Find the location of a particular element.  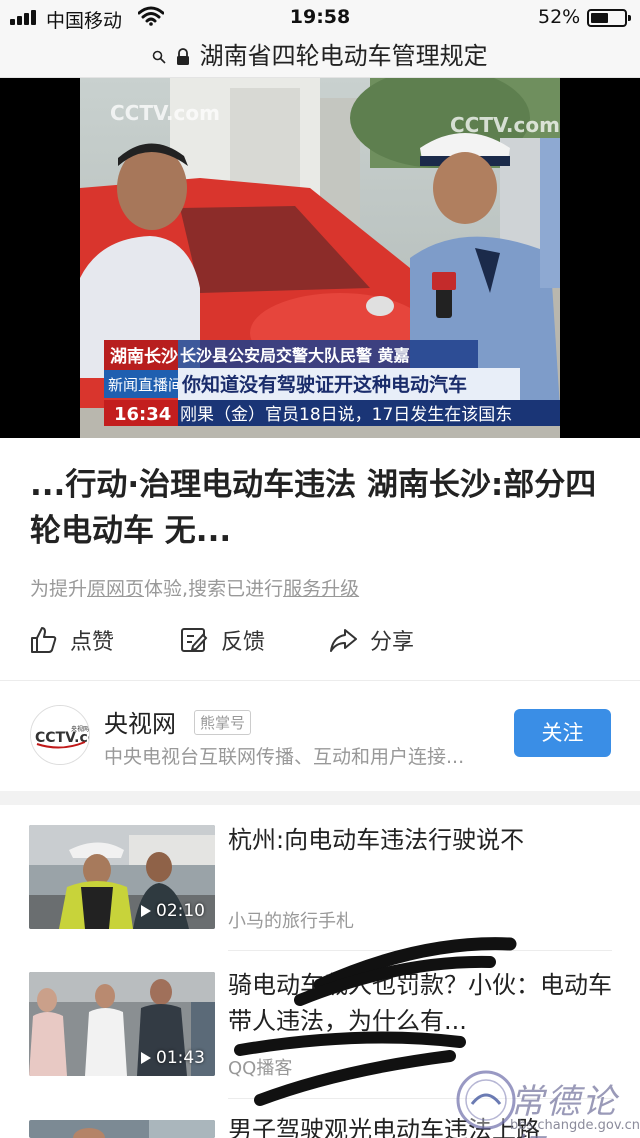

battery-icon is located at coordinates (609, 18).